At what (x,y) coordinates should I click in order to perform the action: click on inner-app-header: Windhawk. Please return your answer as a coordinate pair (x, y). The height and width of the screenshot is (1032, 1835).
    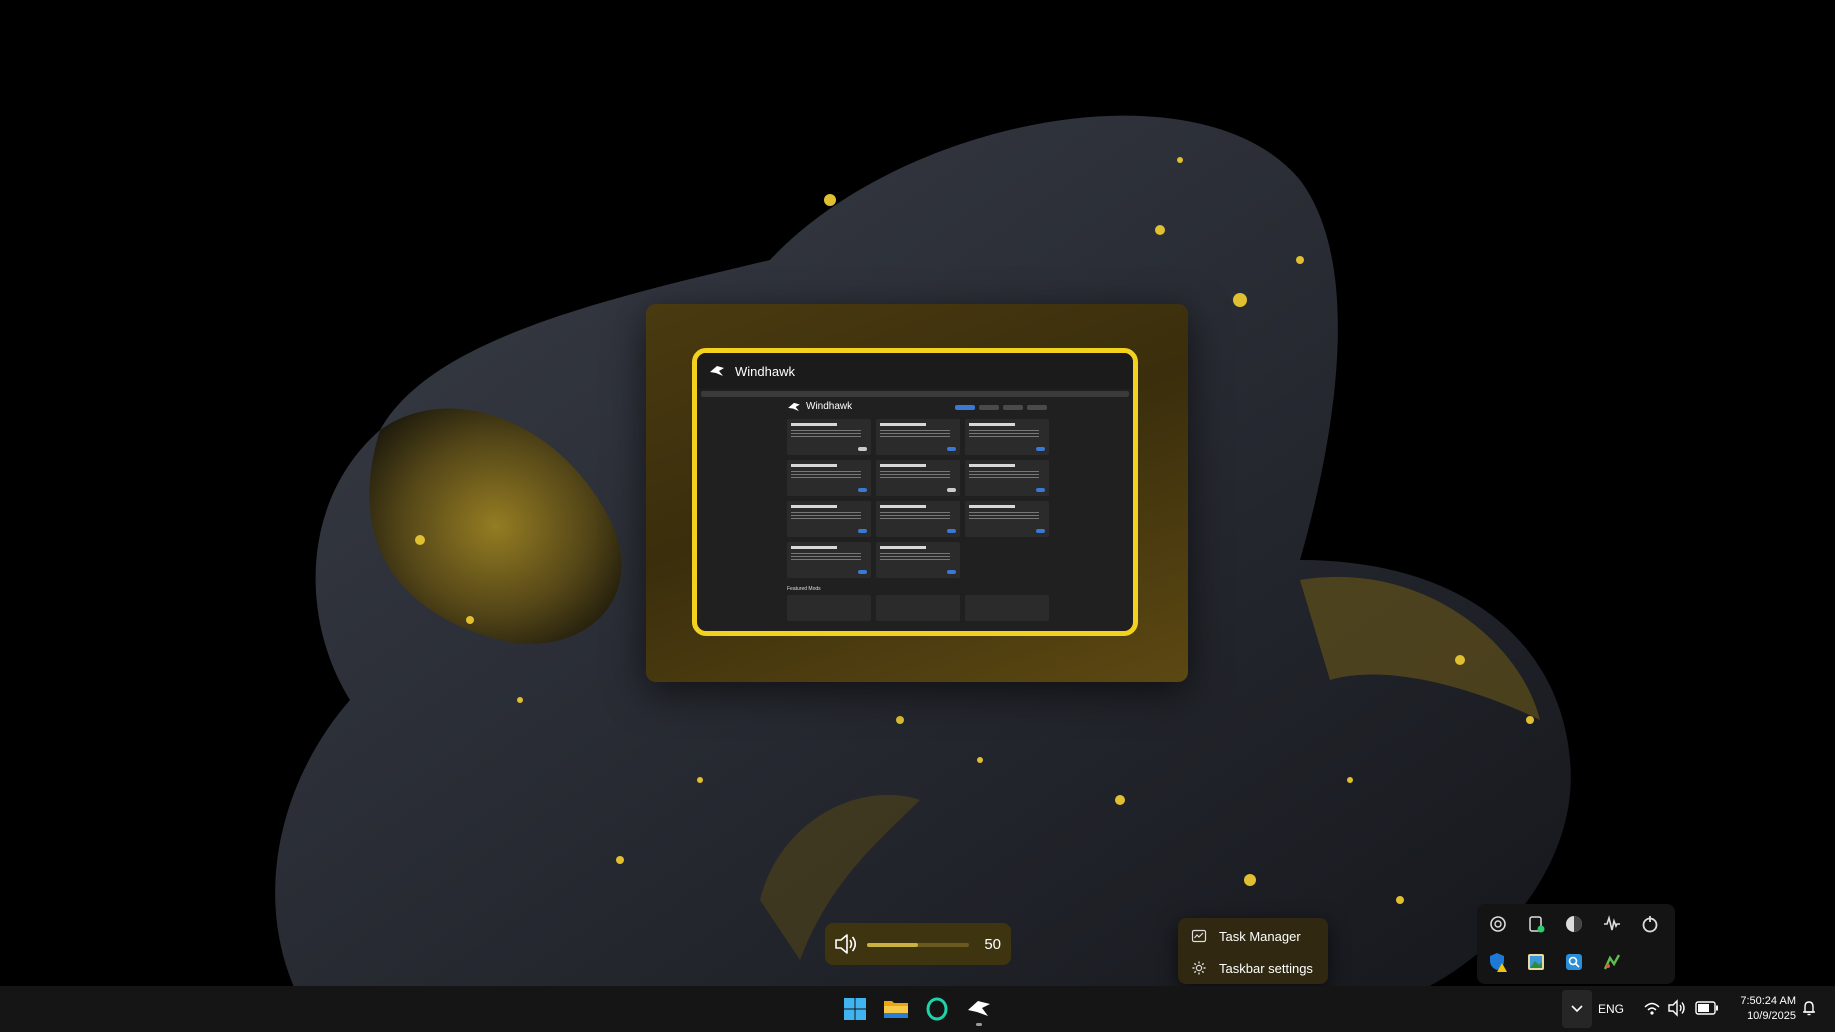
    Looking at the image, I should click on (819, 406).